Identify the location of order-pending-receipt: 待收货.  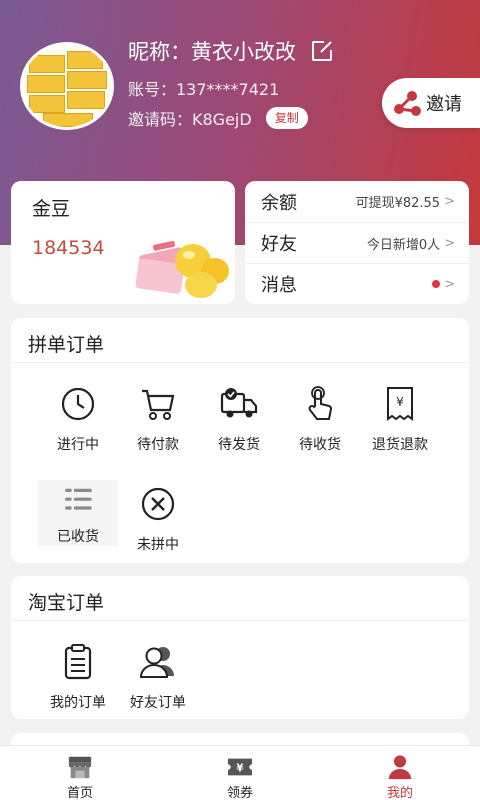
(320, 420).